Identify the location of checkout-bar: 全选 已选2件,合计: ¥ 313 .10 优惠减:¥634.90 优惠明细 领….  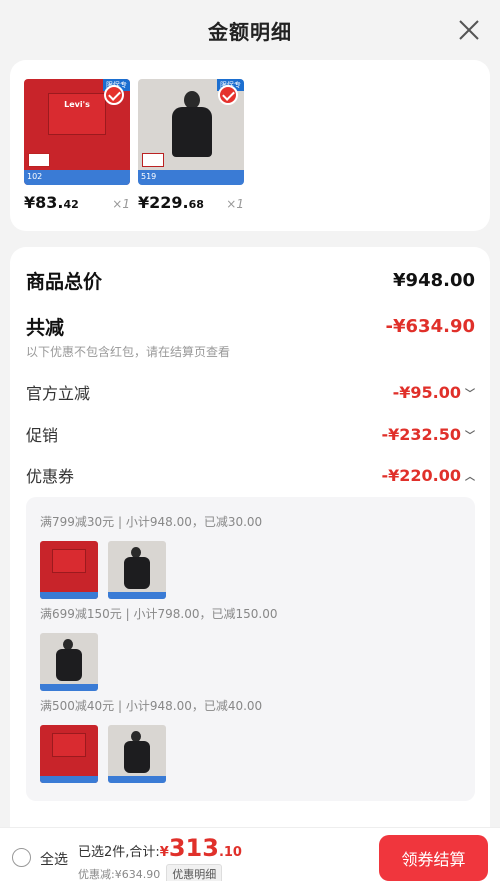
(250, 854).